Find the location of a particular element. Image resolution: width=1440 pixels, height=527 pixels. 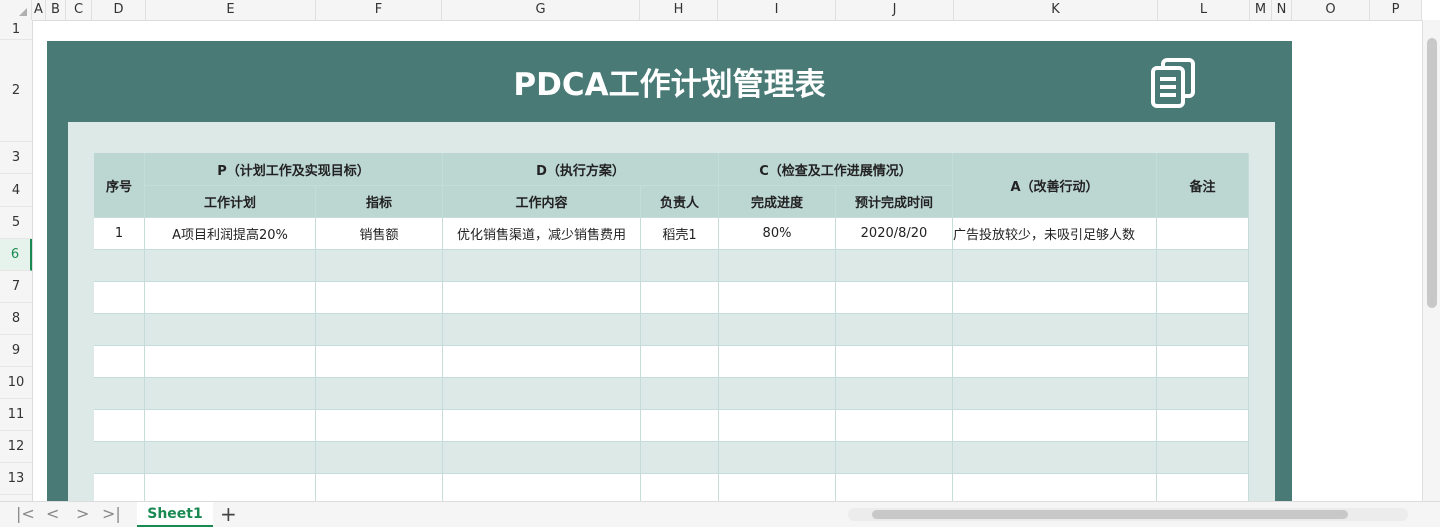

column-header-d: D is located at coordinates (119, 10).